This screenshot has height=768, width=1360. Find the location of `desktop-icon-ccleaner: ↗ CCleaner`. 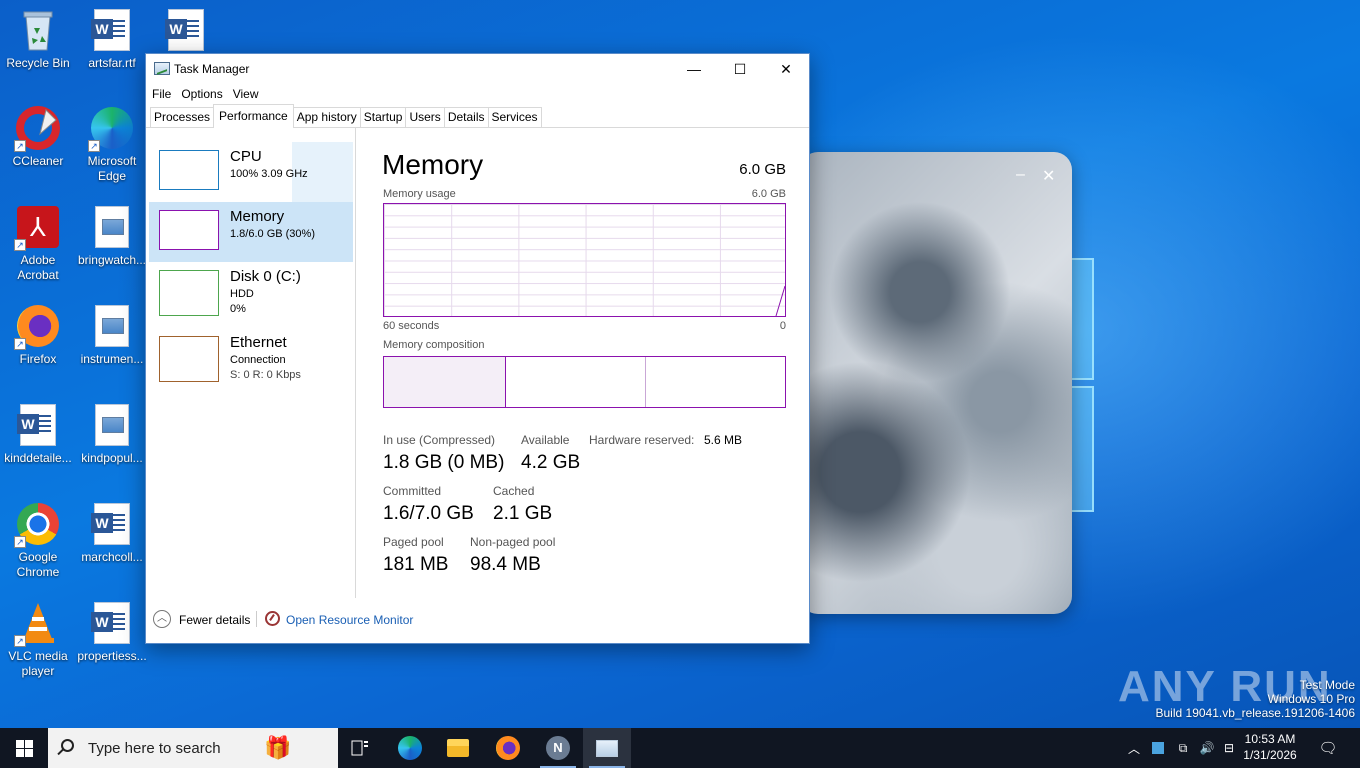

desktop-icon-ccleaner: ↗ CCleaner is located at coordinates (38, 137).